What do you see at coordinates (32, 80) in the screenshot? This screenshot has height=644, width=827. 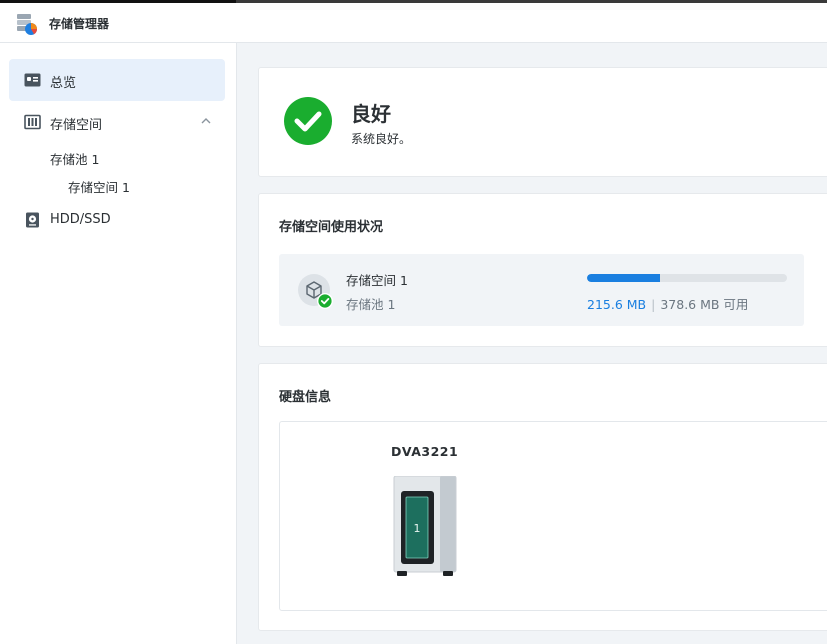 I see `overview-icon` at bounding box center [32, 80].